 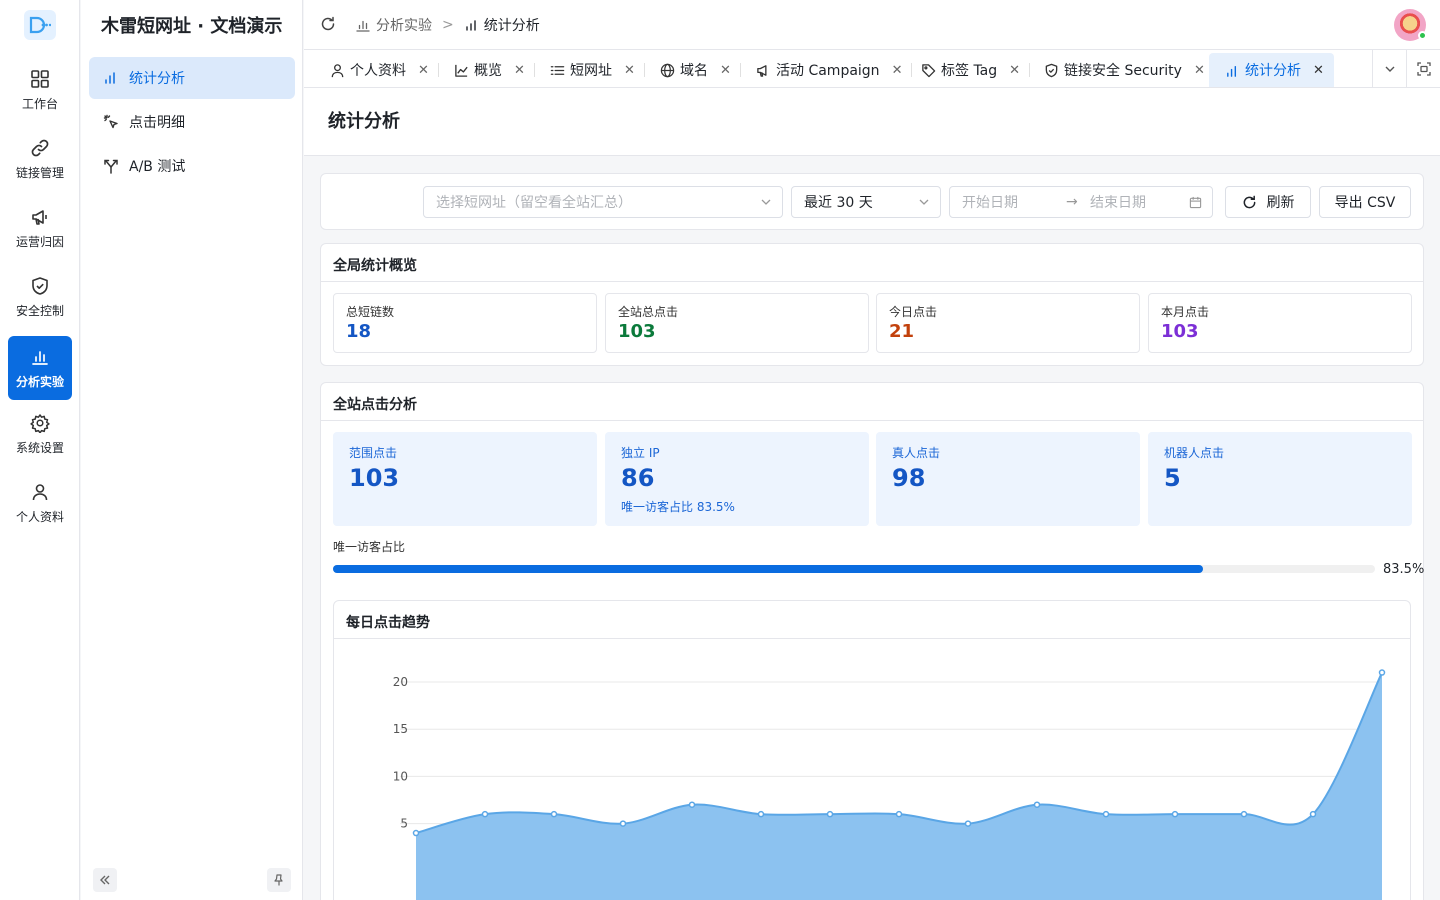 What do you see at coordinates (40, 25) in the screenshot?
I see `app-logo-icon` at bounding box center [40, 25].